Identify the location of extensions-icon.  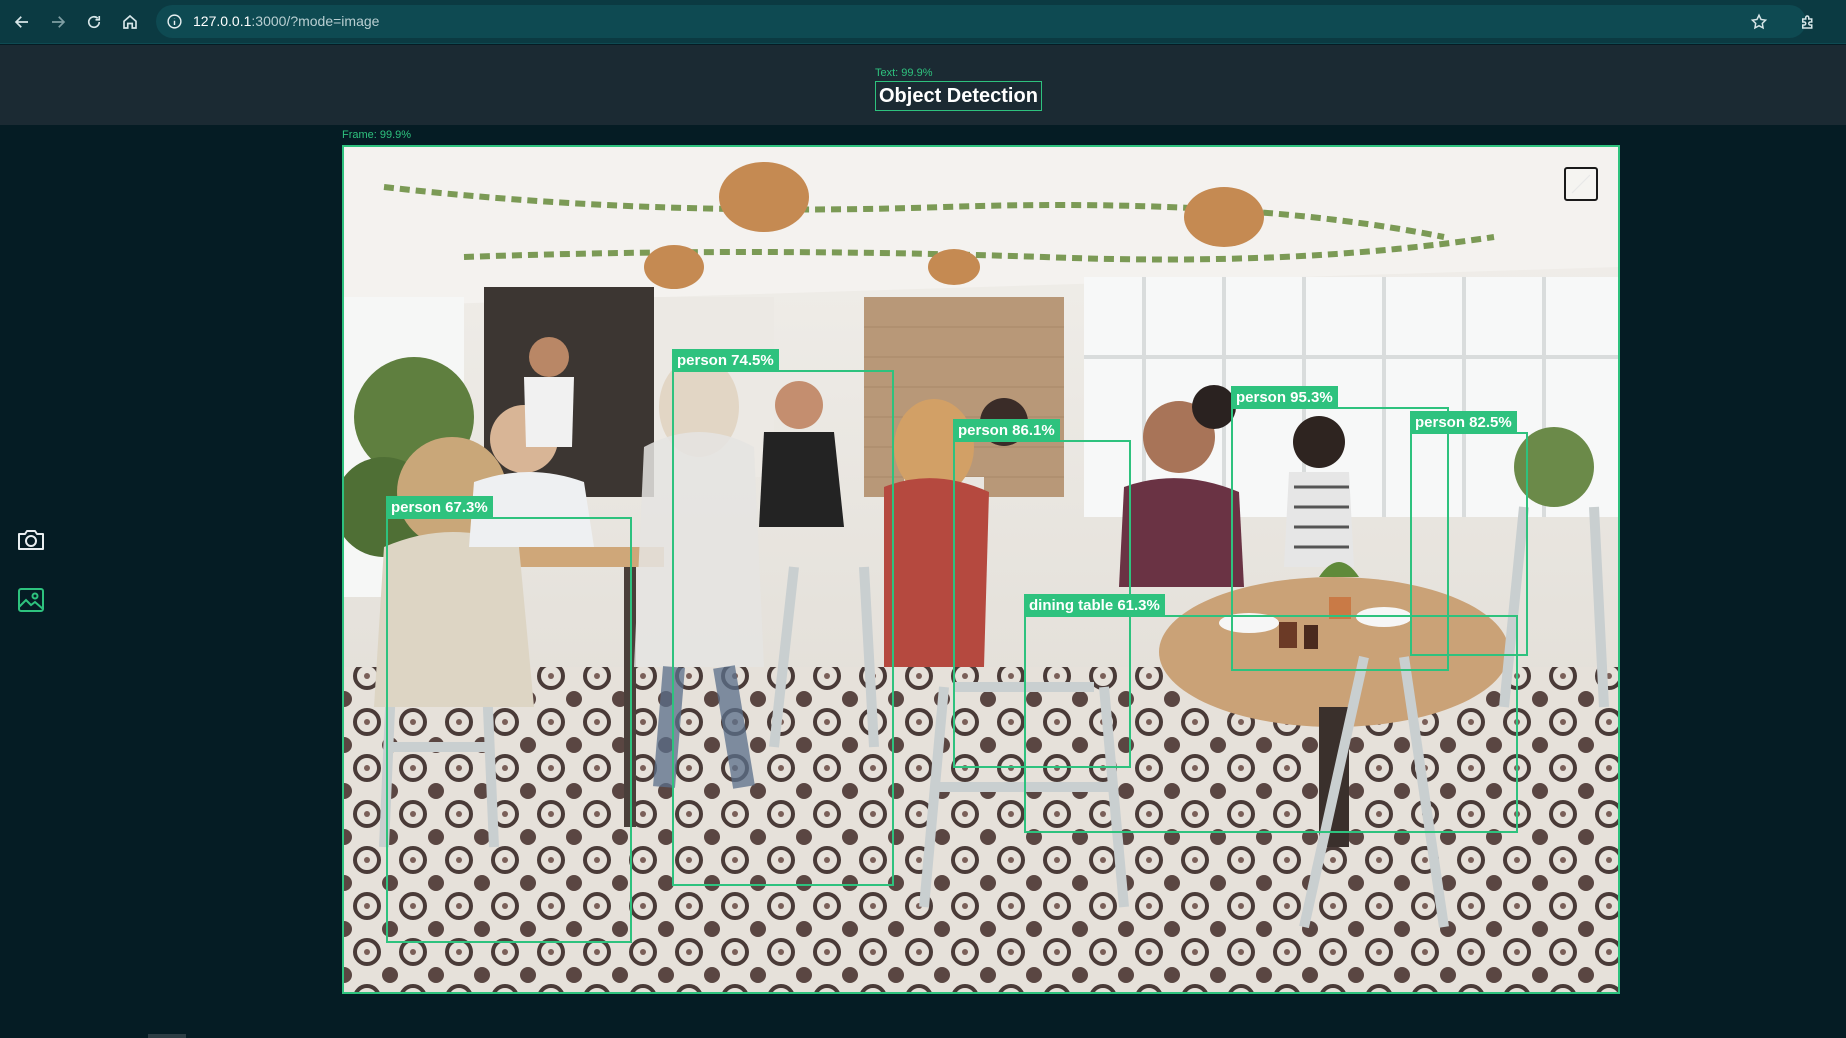
(1808, 22).